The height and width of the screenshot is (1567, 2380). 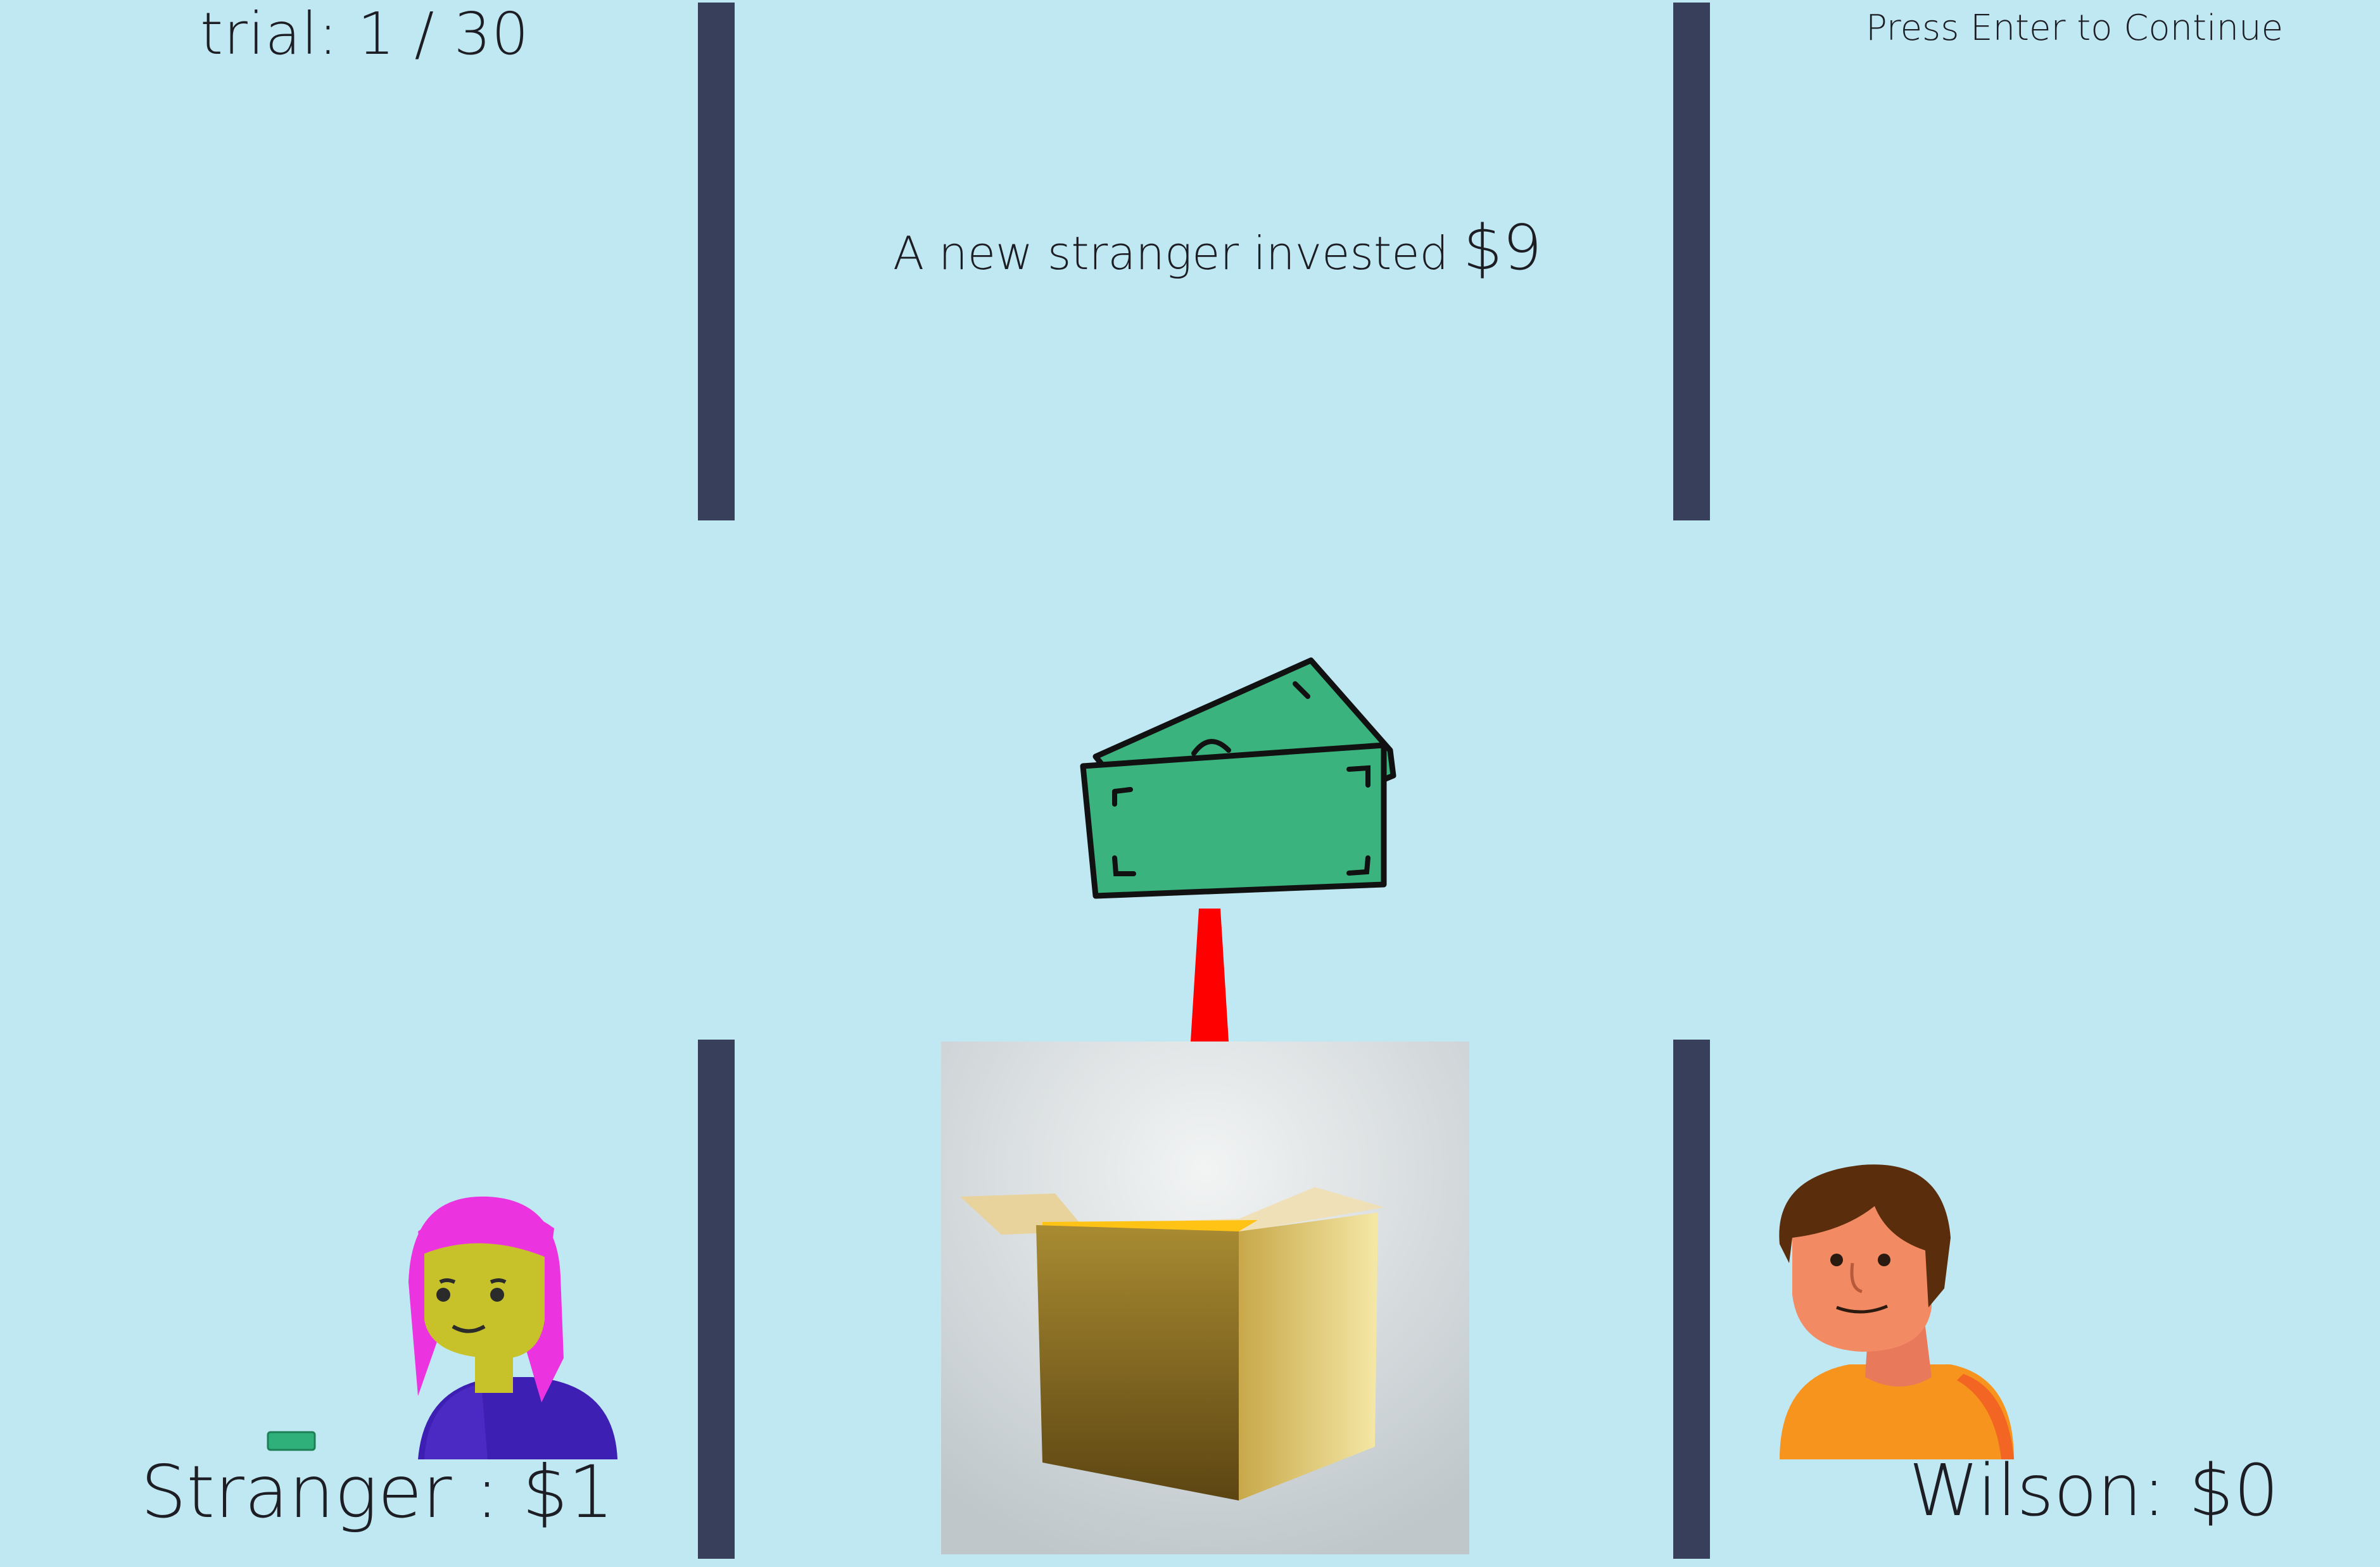 What do you see at coordinates (1691, 1299) in the screenshot?
I see `divider-bottom-right` at bounding box center [1691, 1299].